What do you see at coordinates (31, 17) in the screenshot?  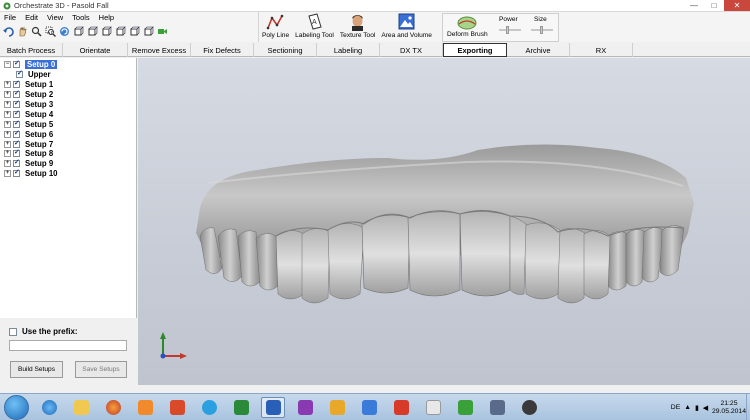 I see `menu-edit: Edit` at bounding box center [31, 17].